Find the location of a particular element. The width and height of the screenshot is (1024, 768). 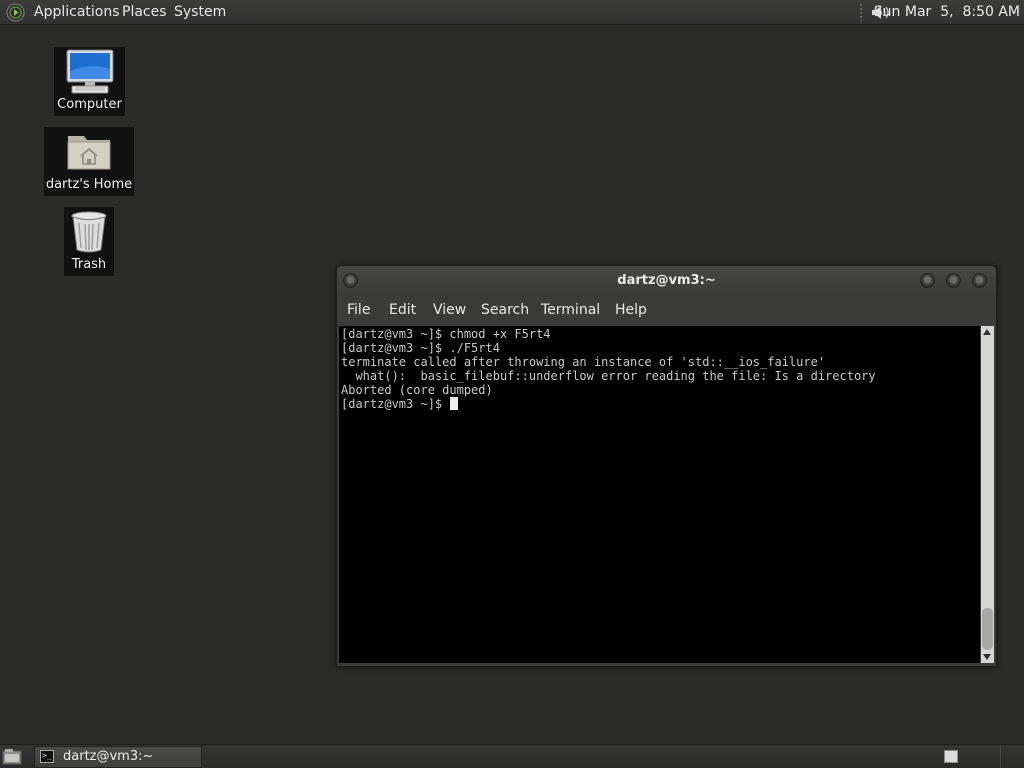

menu-edit: Edit is located at coordinates (402, 310).